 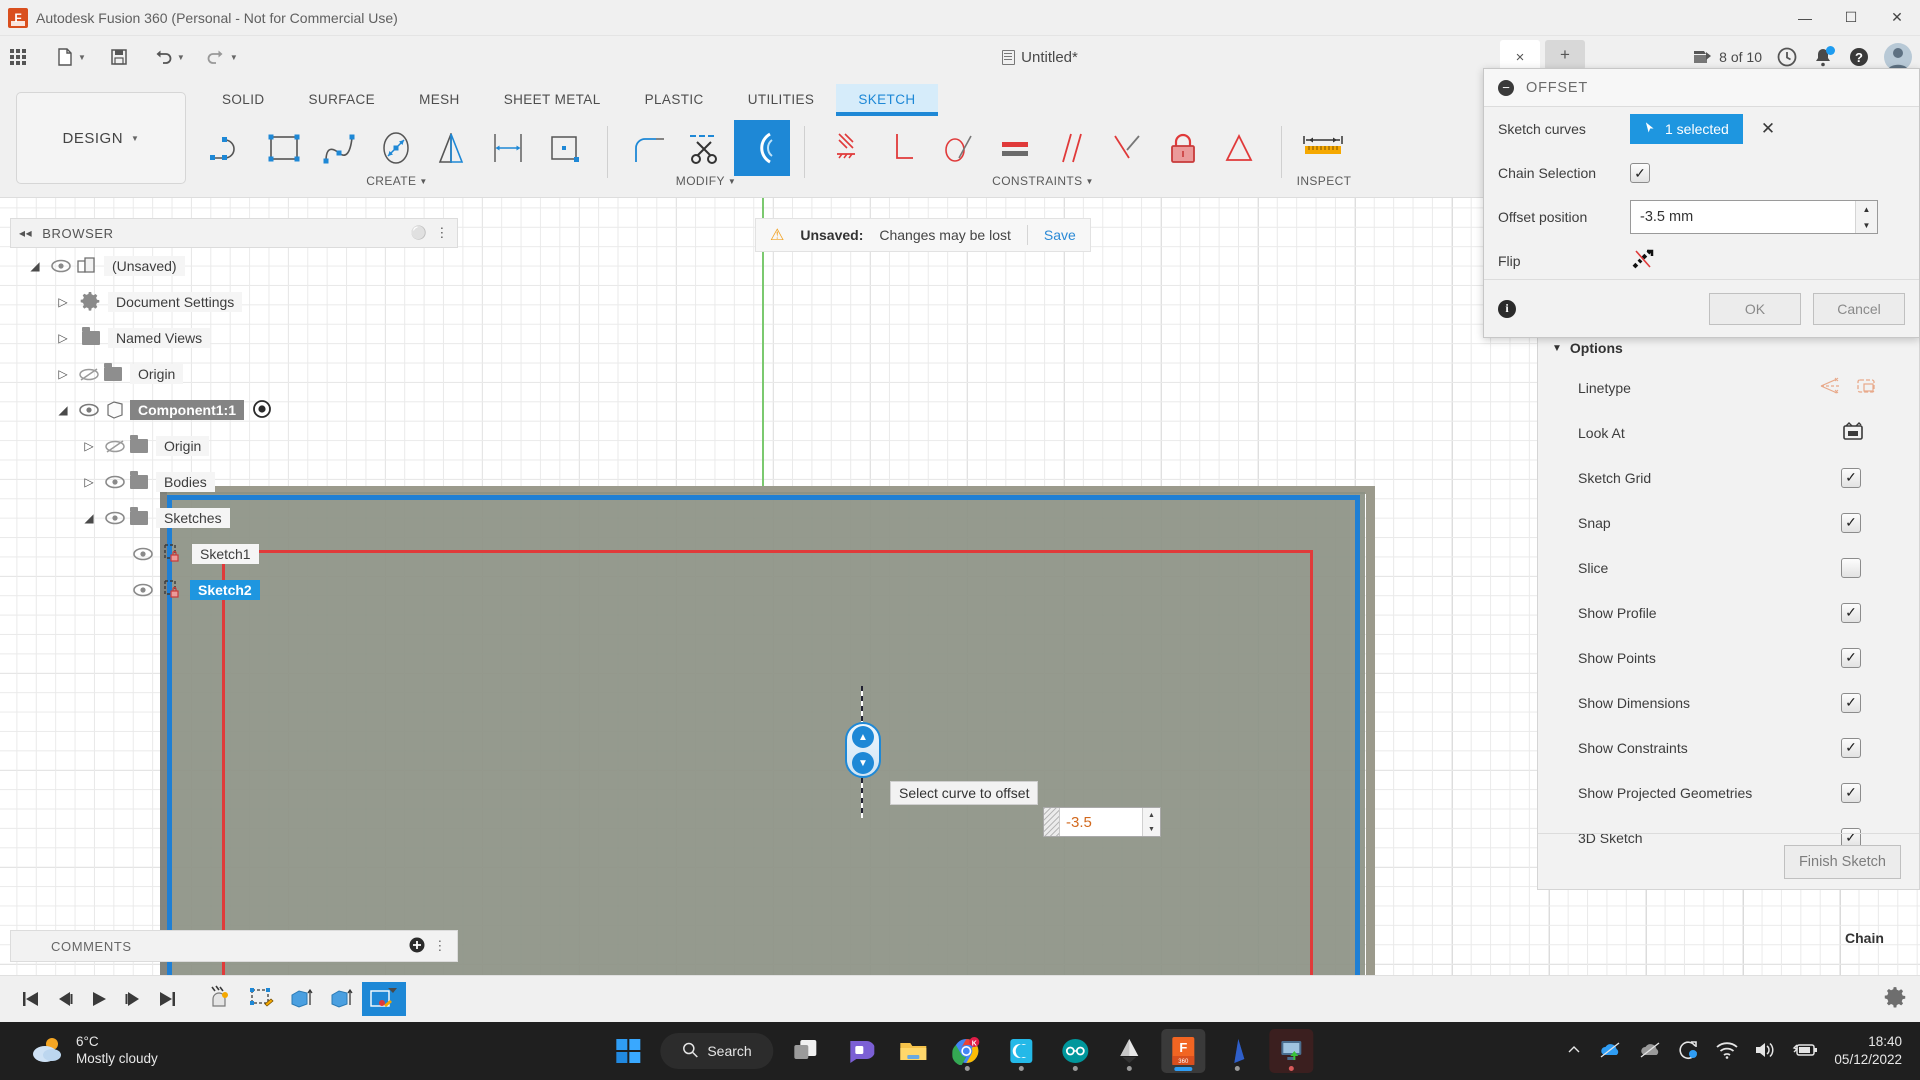 What do you see at coordinates (234, 518) in the screenshot?
I see `tree-row-sketches: ◢ Sketches` at bounding box center [234, 518].